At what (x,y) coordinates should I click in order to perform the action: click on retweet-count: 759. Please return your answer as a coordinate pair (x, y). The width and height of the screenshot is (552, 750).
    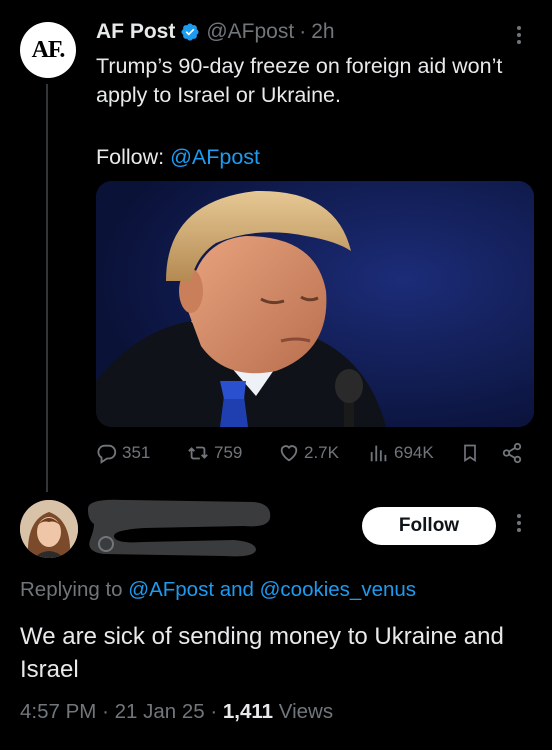
    Looking at the image, I should click on (228, 452).